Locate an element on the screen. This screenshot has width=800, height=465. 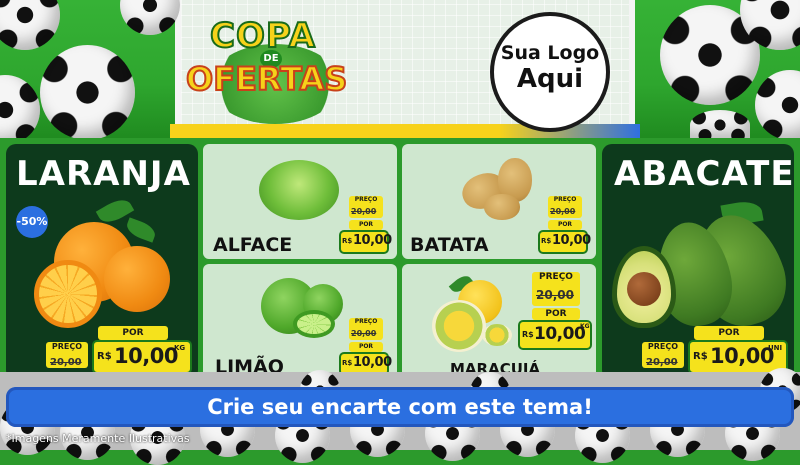
product-card-maracuja: MARACUJÁ PREÇO 20,00 POR R$ 10,00 KG is located at coordinates (499, 322).